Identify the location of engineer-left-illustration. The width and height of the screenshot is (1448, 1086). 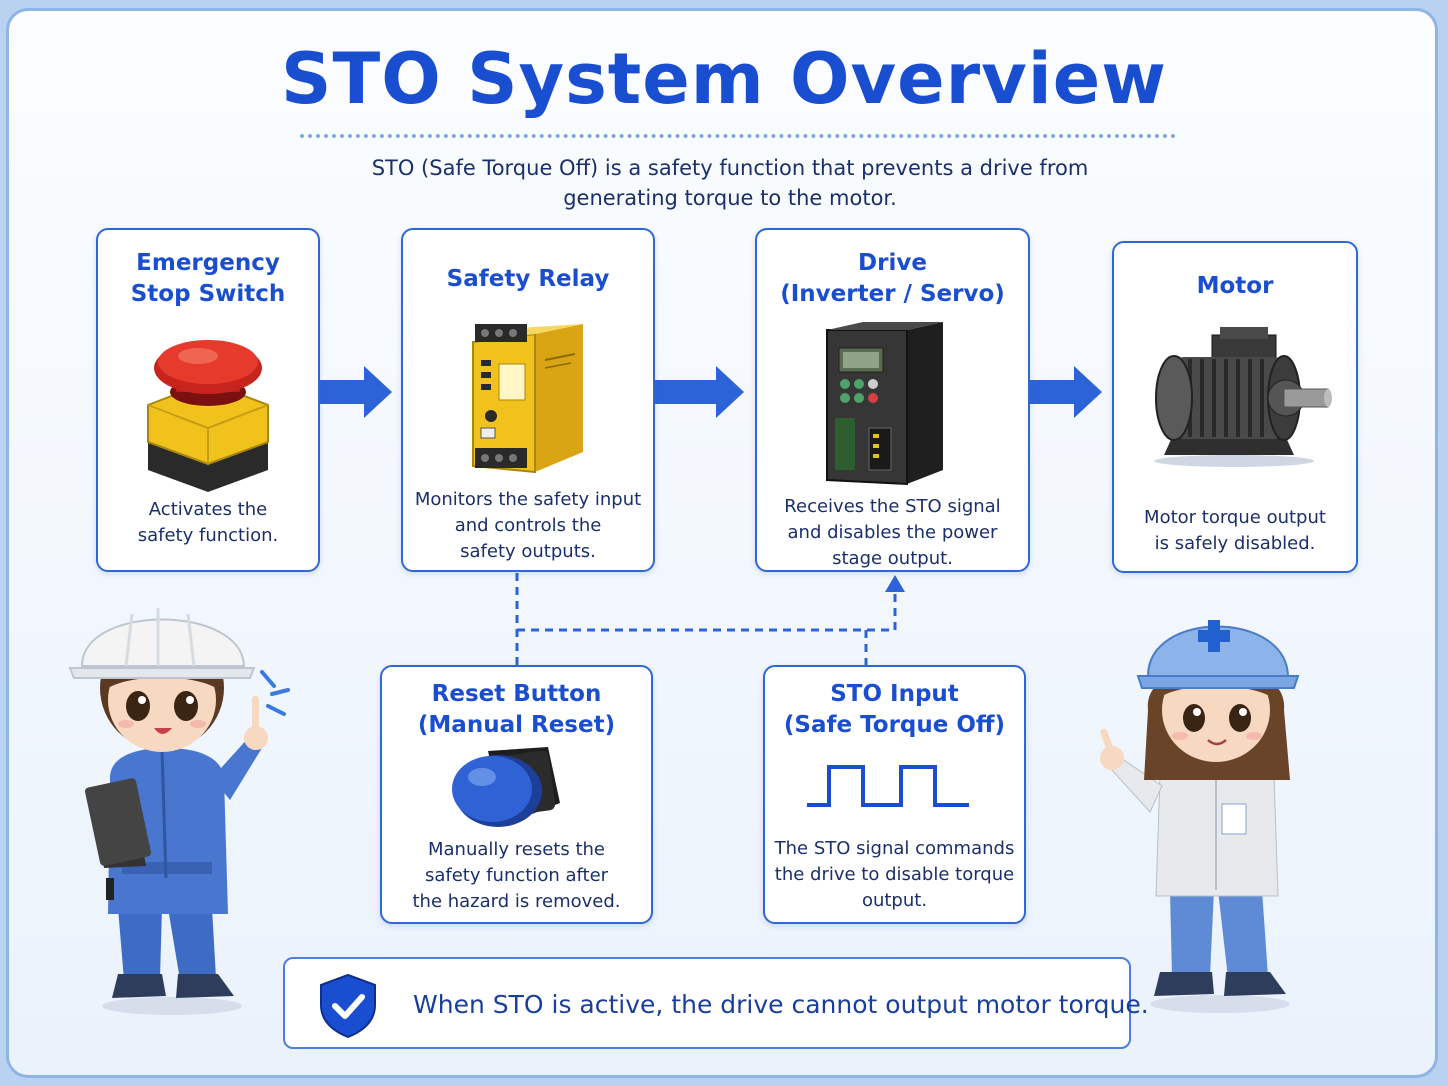
(179, 811).